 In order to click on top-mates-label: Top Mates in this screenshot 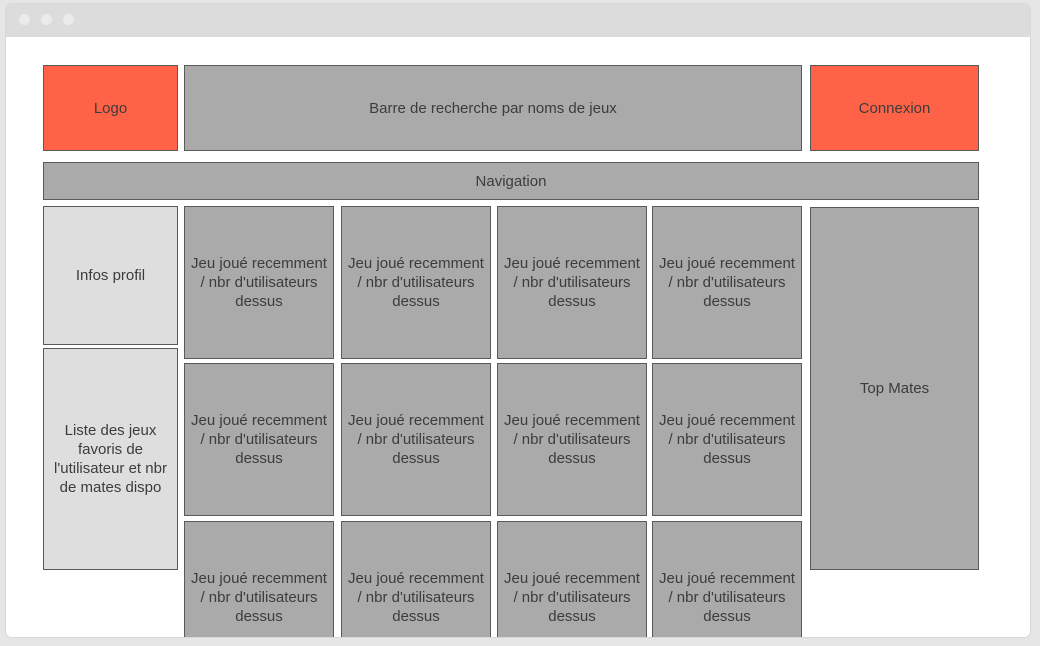, I will do `click(894, 388)`.